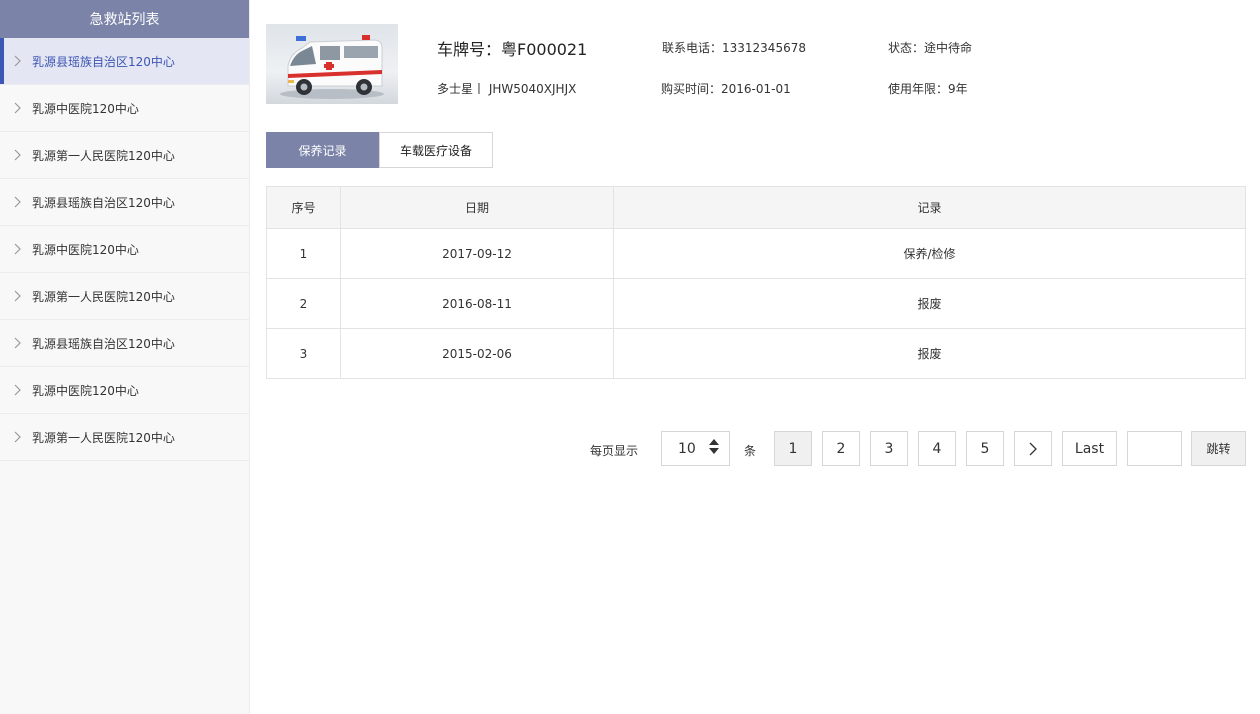 The image size is (1260, 714). I want to click on next-page-button, so click(1033, 448).